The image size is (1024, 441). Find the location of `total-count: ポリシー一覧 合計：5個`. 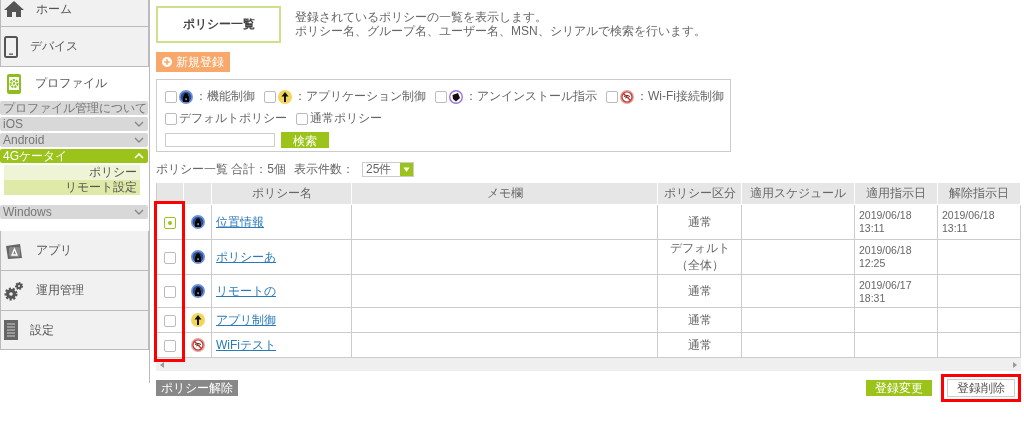

total-count: ポリシー一覧 合計：5個 is located at coordinates (221, 169).